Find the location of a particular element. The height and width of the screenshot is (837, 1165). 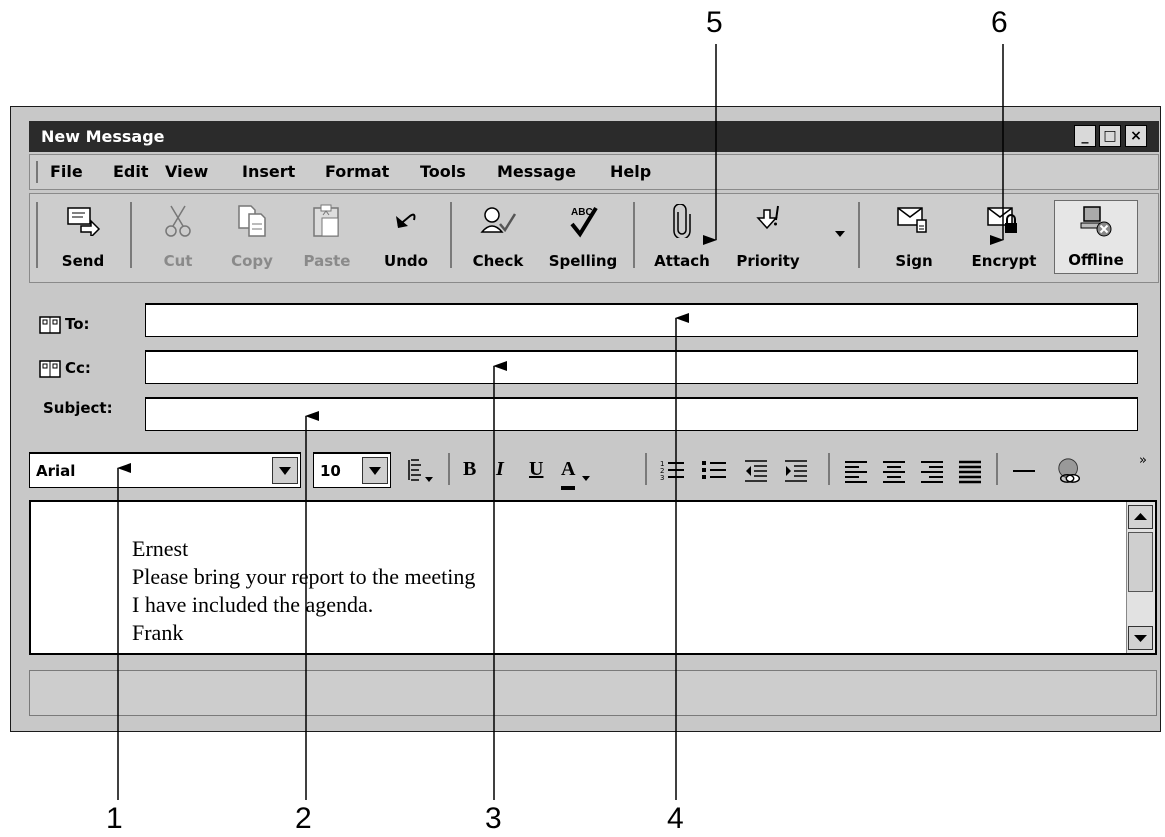

body-line: Ernest is located at coordinates (160, 548).